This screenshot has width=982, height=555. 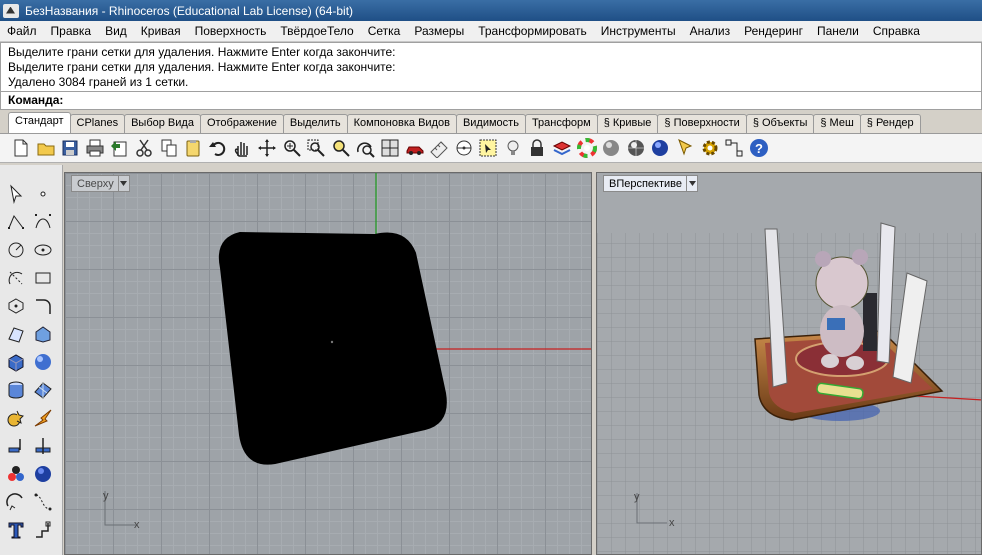 What do you see at coordinates (702, 123) in the screenshot?
I see `tab-surfaces: § Поверхности` at bounding box center [702, 123].